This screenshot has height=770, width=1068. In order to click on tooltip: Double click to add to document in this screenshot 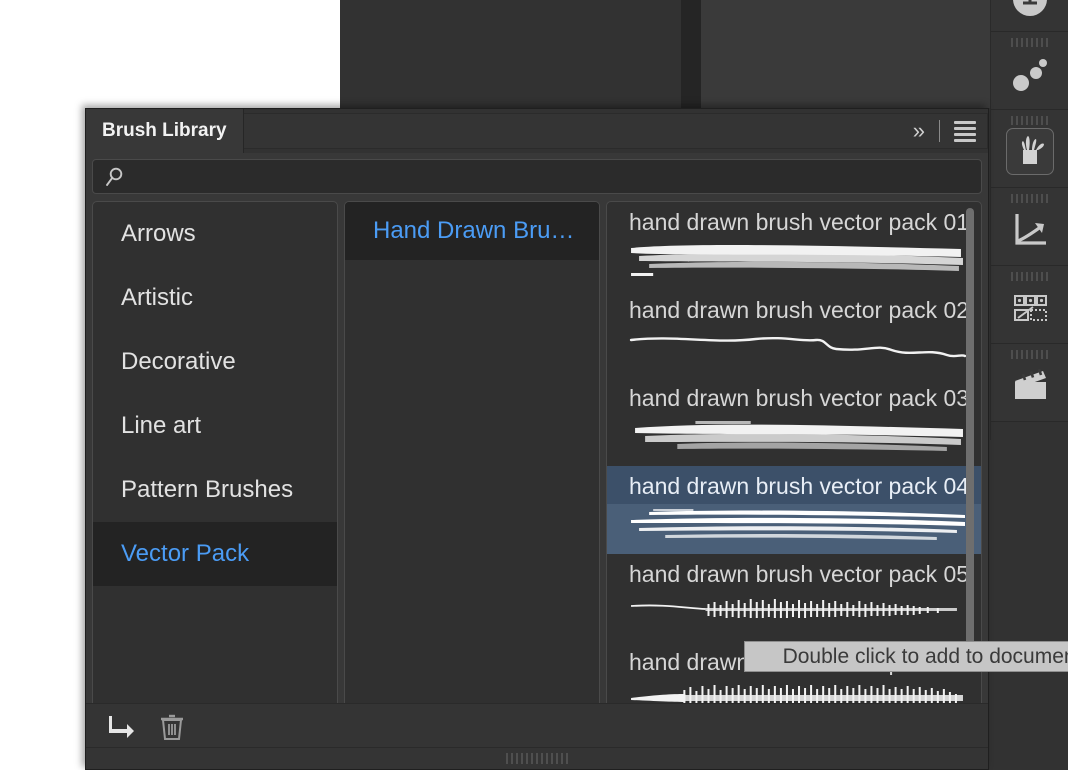, I will do `click(906, 656)`.